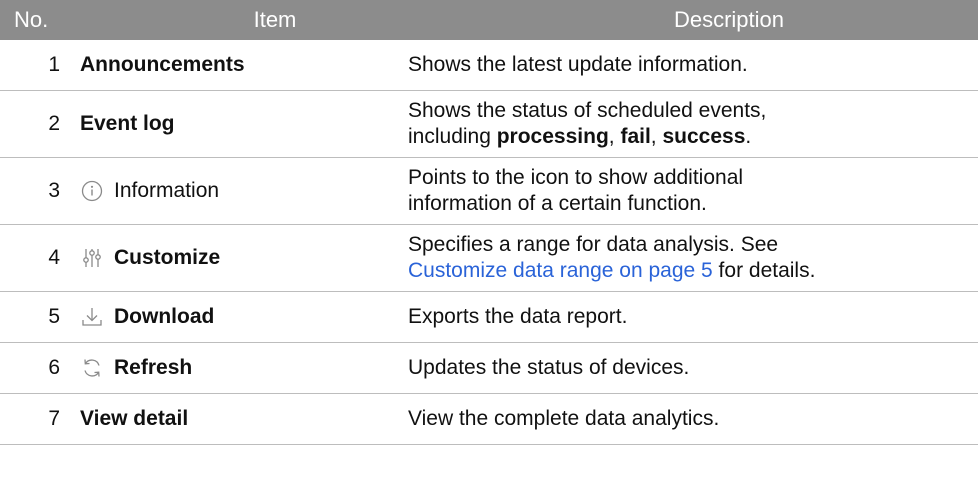 This screenshot has width=978, height=483. I want to click on item-label: Customize, so click(167, 257).